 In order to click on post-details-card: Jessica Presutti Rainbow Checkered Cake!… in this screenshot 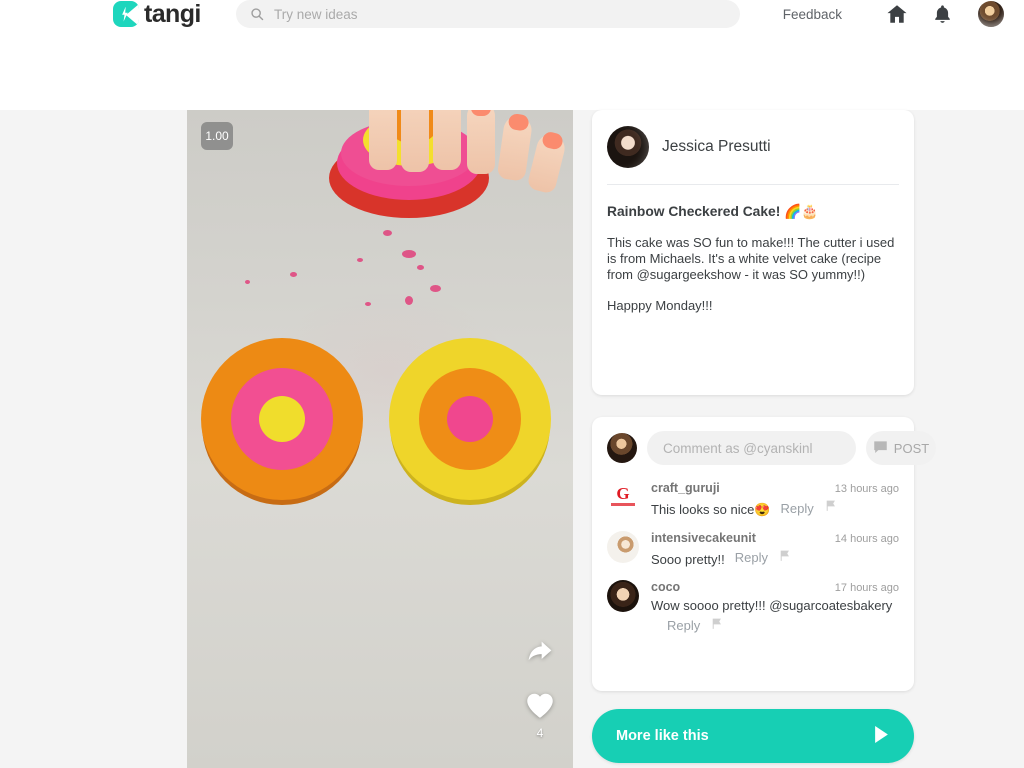, I will do `click(753, 252)`.